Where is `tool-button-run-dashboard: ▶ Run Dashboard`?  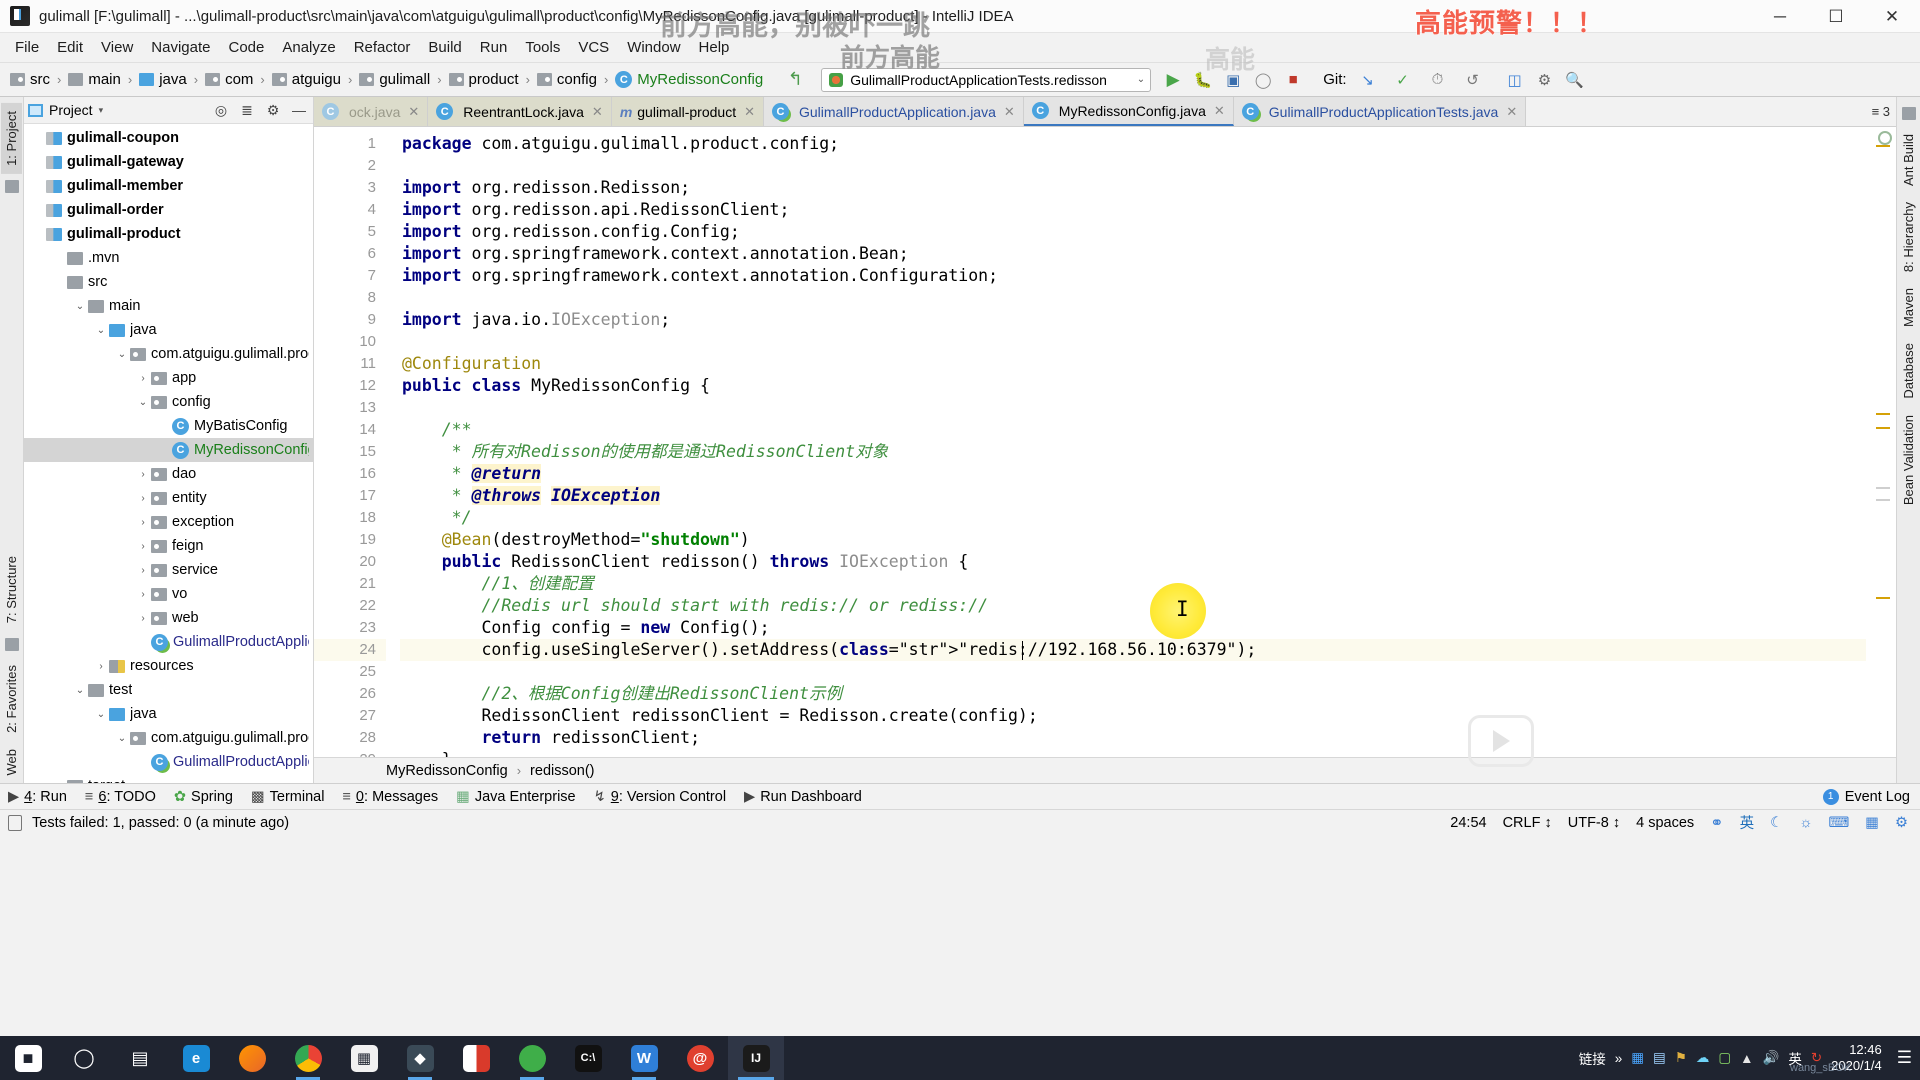 tool-button-run-dashboard: ▶ Run Dashboard is located at coordinates (803, 797).